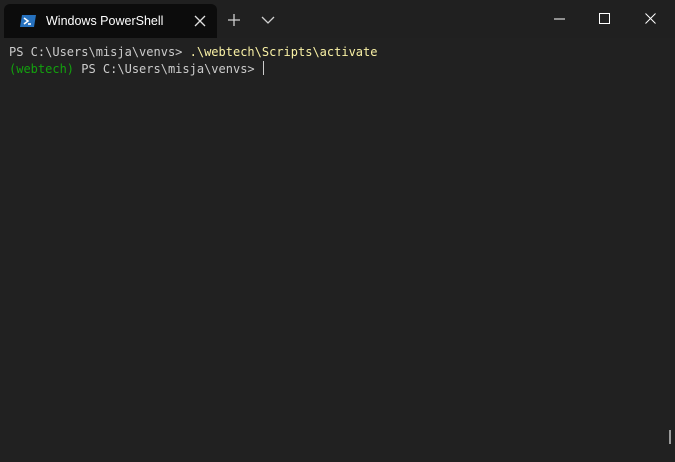 The image size is (675, 462). Describe the element at coordinates (337, 19) in the screenshot. I see `title-bar: Windows PowerShell` at that location.